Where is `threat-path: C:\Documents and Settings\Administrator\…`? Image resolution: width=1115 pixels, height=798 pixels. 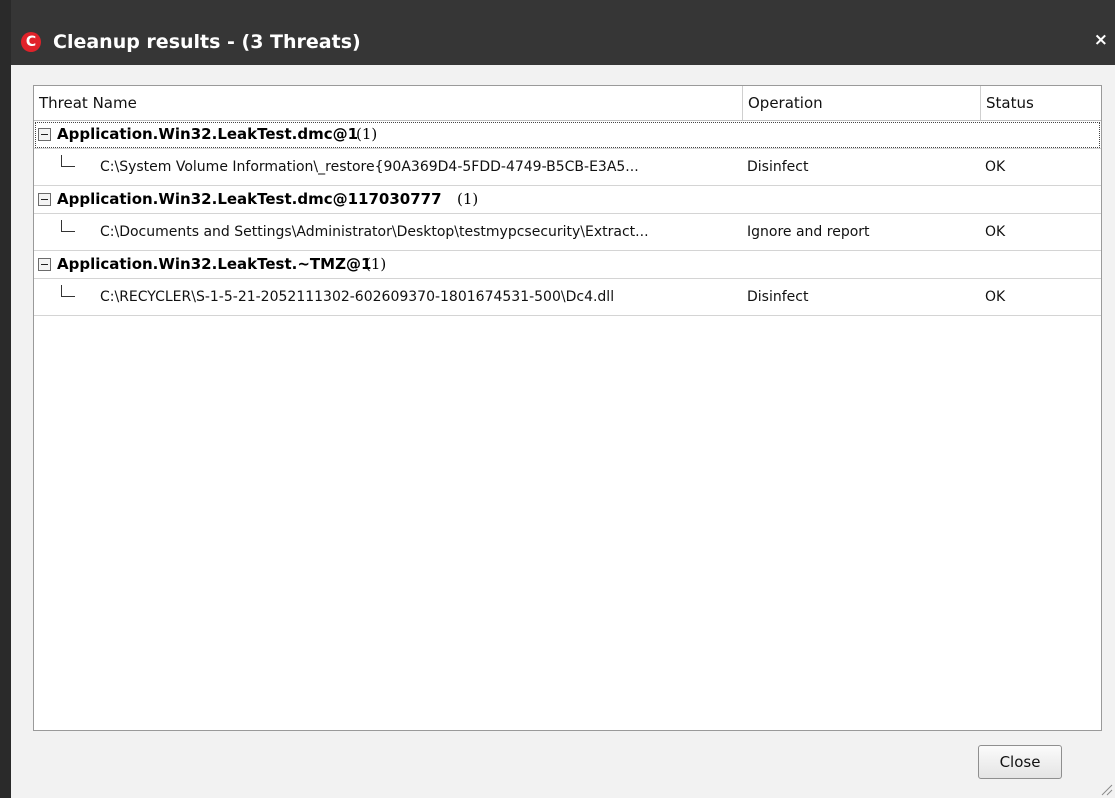 threat-path: C:\Documents and Settings\Administrator\… is located at coordinates (374, 232).